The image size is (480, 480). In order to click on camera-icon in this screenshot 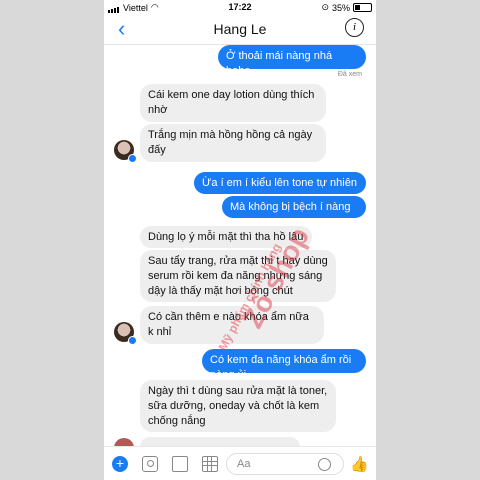, I will do `click(150, 464)`.